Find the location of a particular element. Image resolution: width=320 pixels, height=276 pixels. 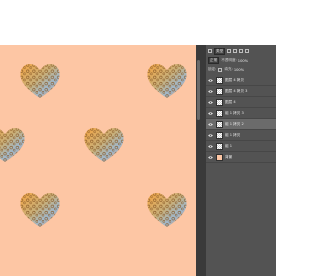

layer-name: 背景 is located at coordinates (229, 156).